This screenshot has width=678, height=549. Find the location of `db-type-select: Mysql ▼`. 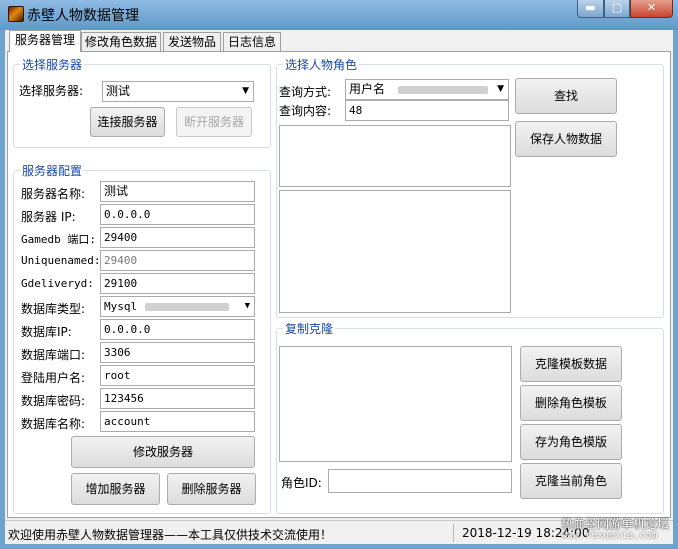

db-type-select: Mysql ▼ is located at coordinates (177, 306).